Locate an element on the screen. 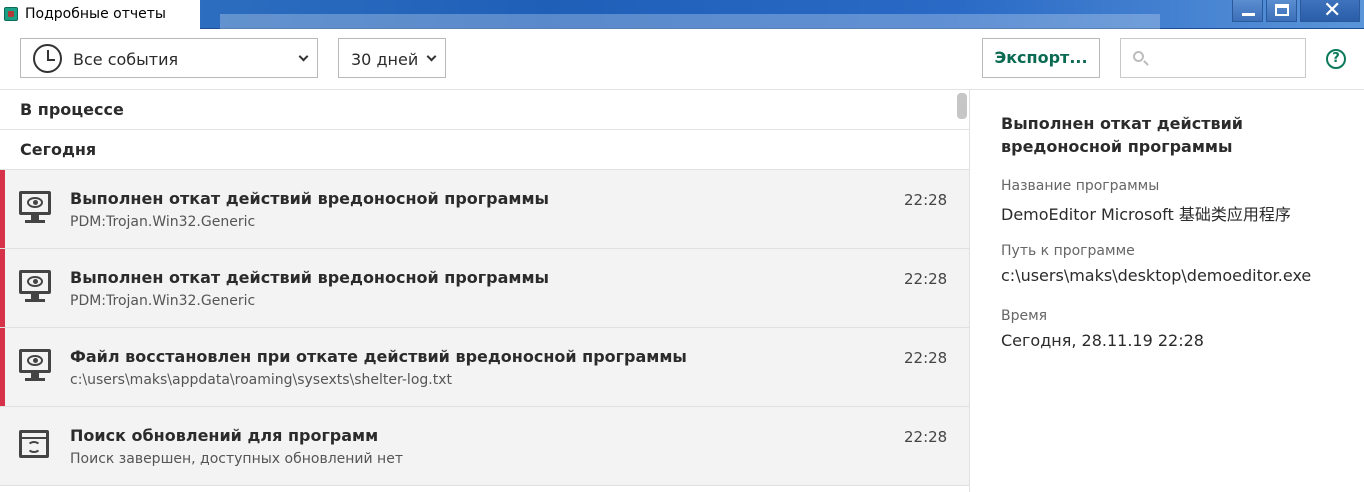  search-icon is located at coordinates (1138, 56).